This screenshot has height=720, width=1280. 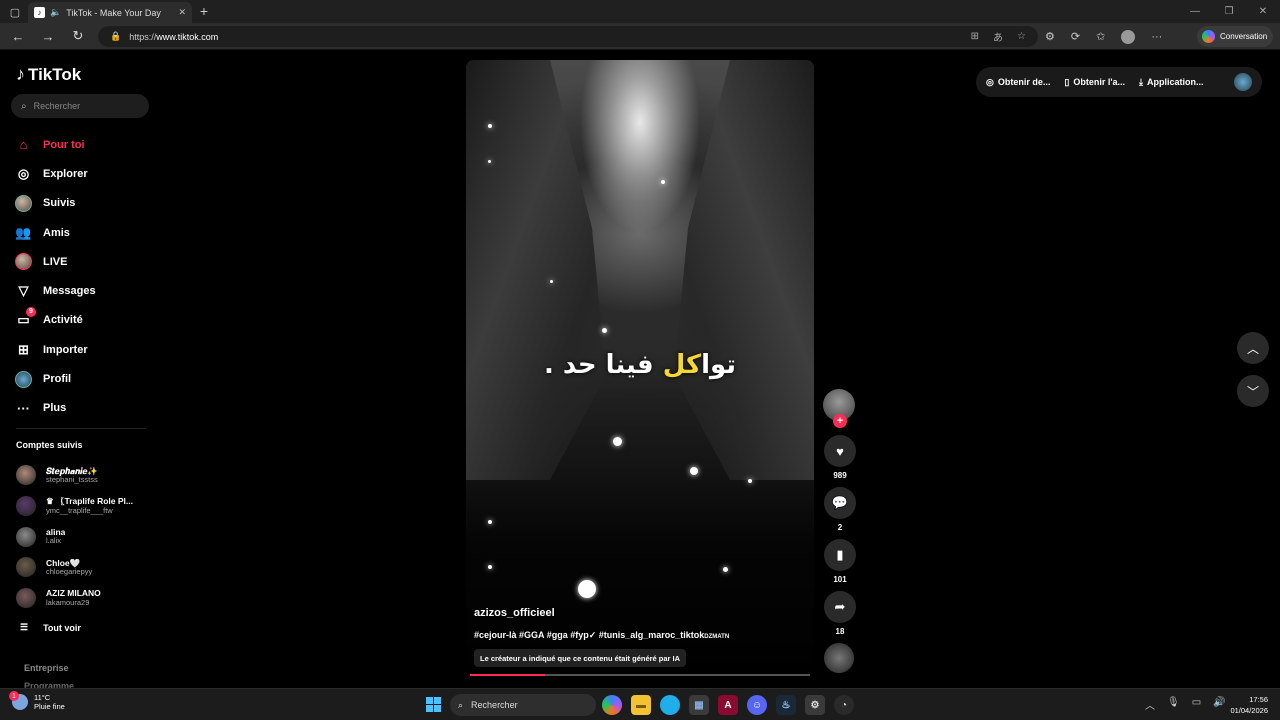 I want to click on footer-link-company: Entreprise, so click(x=46, y=668).